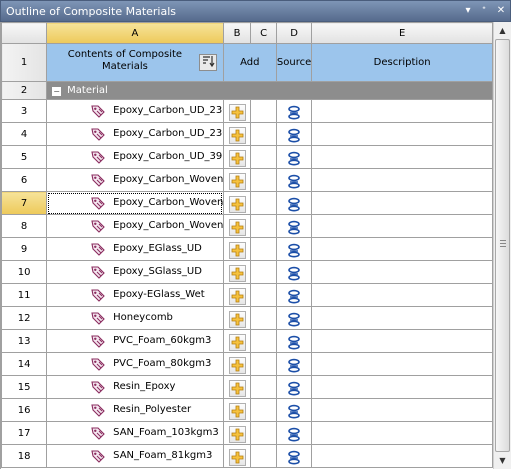 This screenshot has height=469, width=511. Describe the element at coordinates (247, 272) in the screenshot. I see `table-row-10: 10 Epoxy_SGlass_UD` at that location.